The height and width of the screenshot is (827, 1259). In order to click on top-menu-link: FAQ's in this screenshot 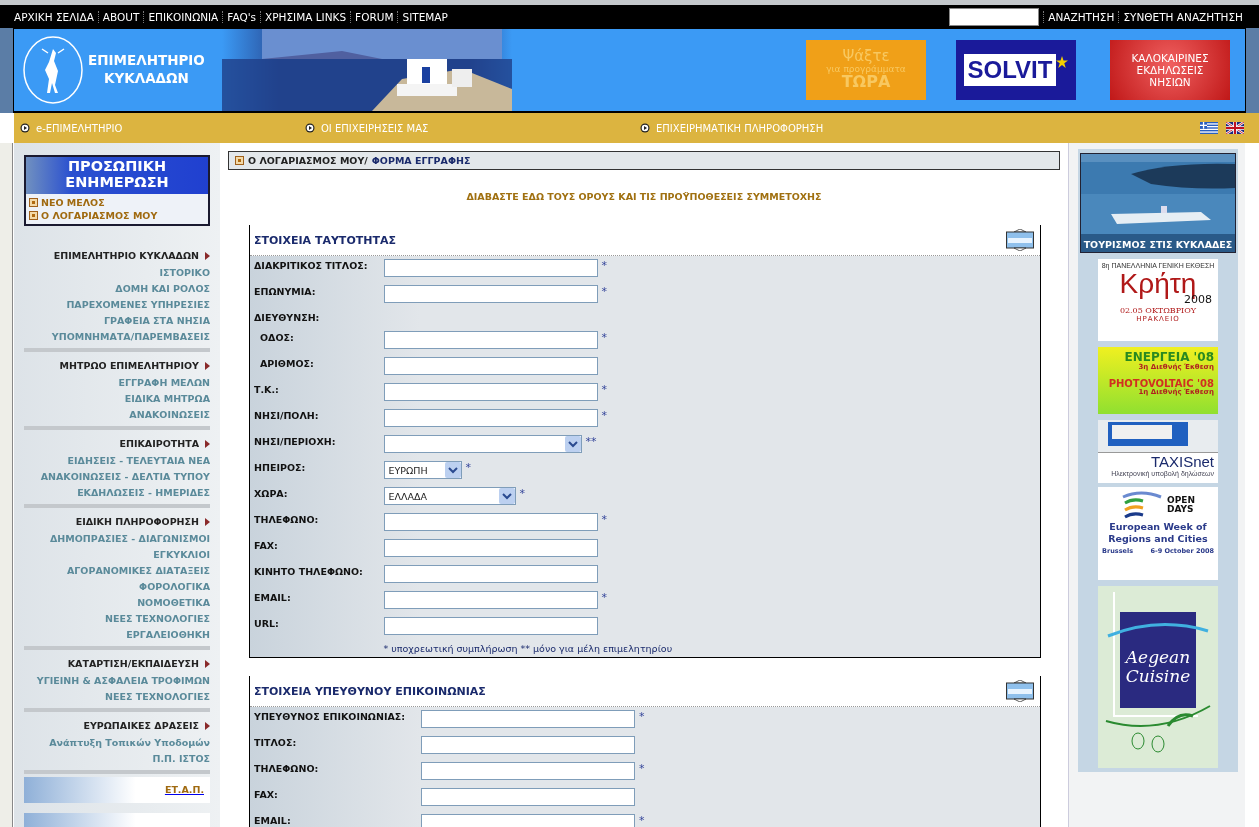, I will do `click(241, 16)`.